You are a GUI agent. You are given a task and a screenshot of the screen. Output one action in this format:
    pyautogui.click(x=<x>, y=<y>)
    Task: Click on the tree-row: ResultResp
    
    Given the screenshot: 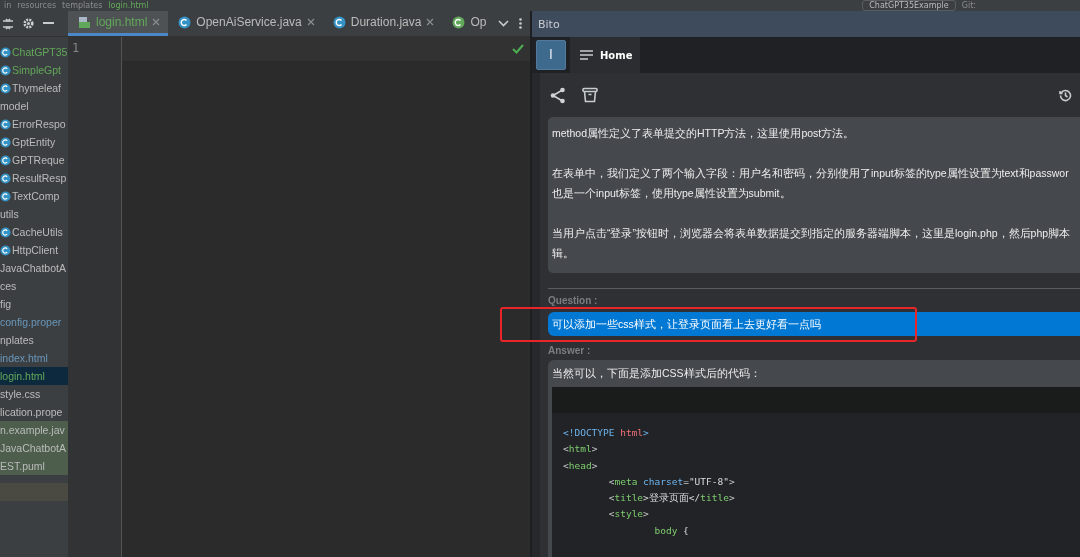 What is the action you would take?
    pyautogui.click(x=34, y=178)
    